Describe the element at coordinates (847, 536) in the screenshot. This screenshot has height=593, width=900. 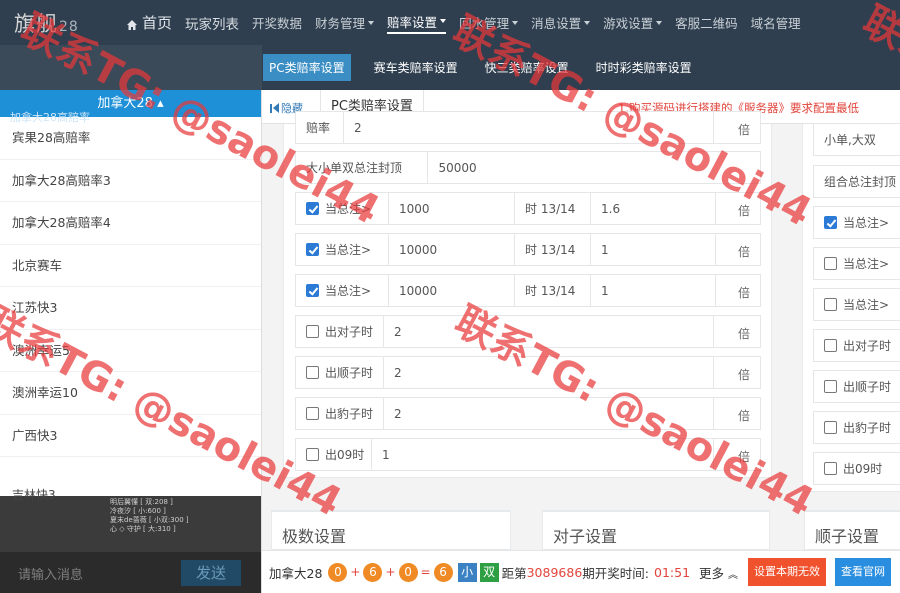
I see `section-title: 顺子设置` at that location.